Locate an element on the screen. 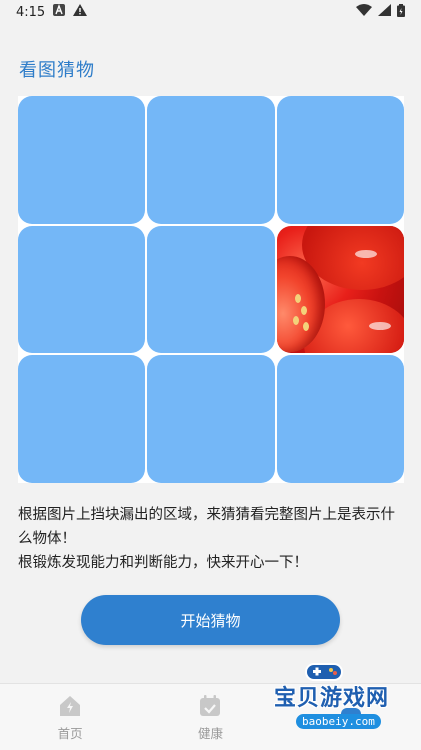  nav-item-home: 首页 is located at coordinates (70, 717).